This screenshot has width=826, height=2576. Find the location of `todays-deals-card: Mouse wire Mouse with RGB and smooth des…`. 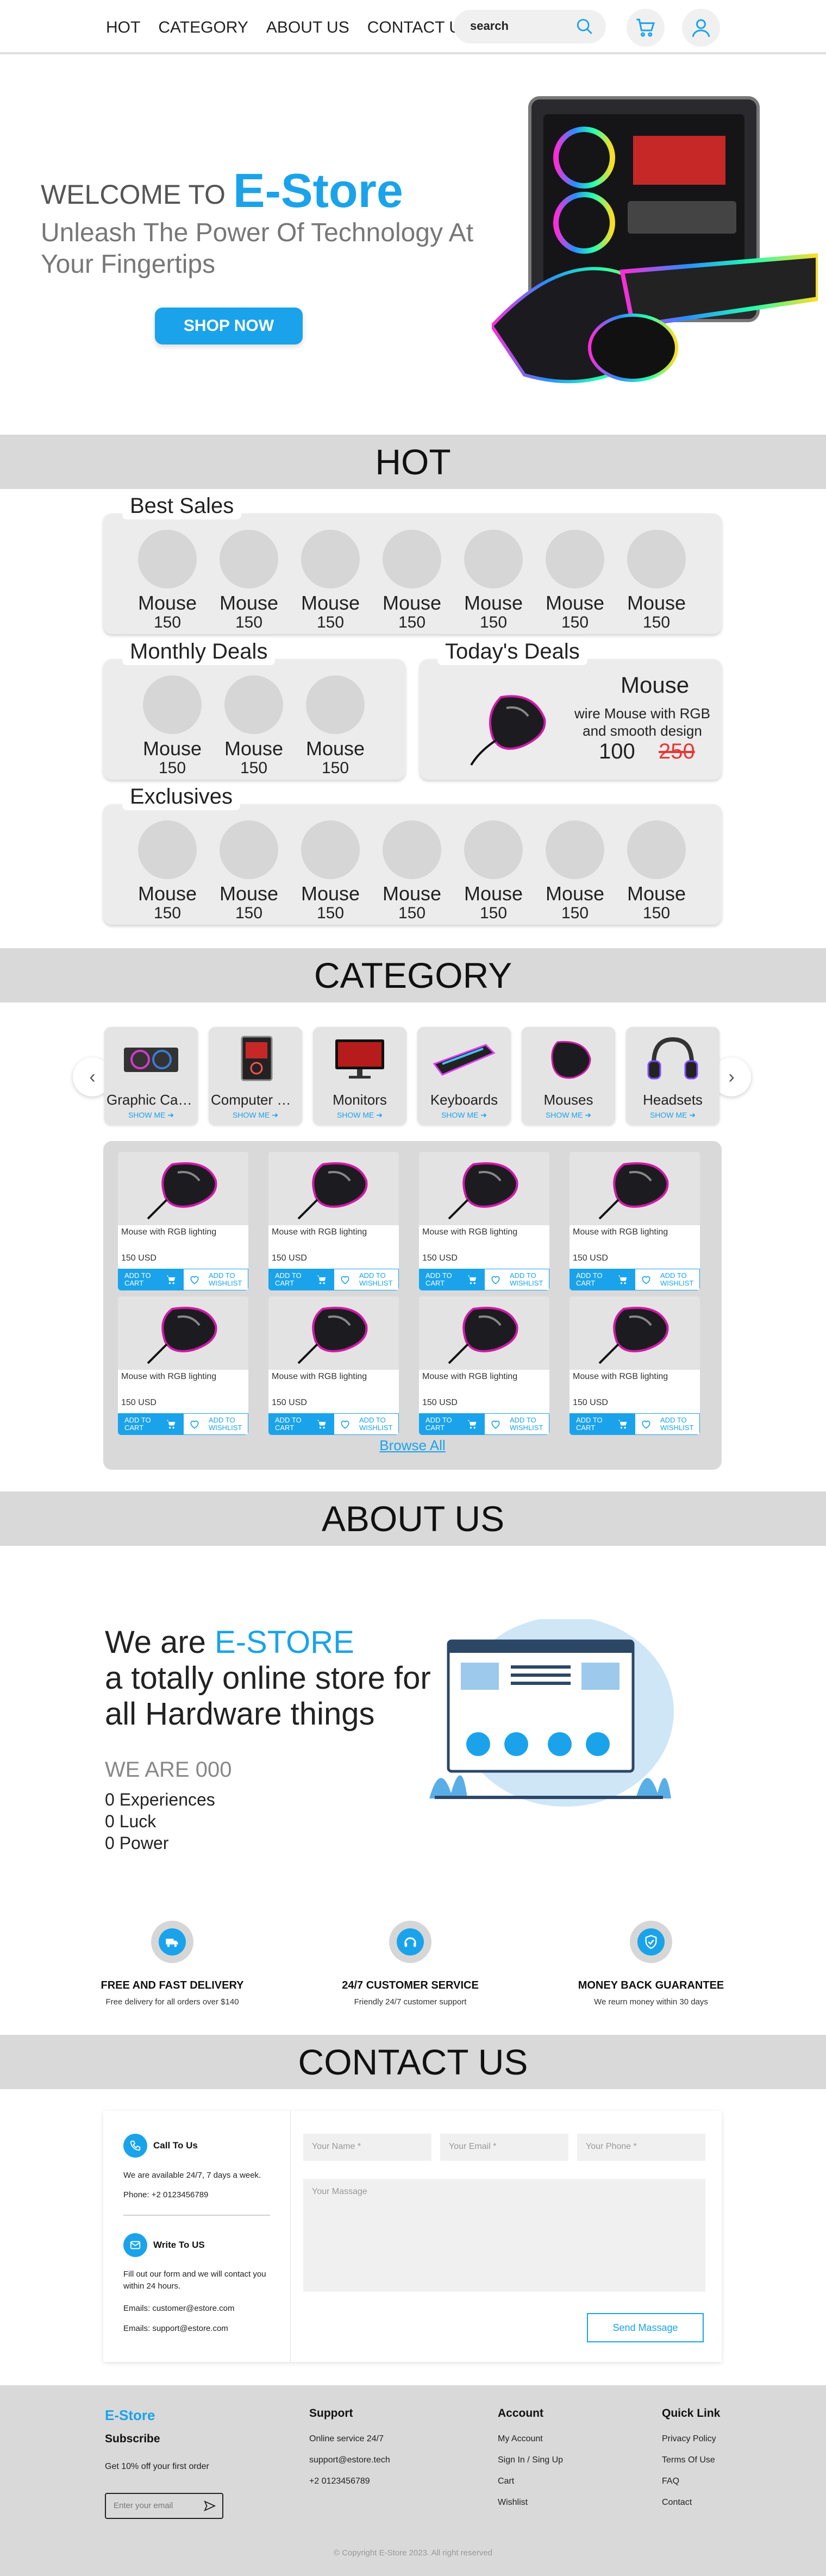

todays-deals-card: Mouse wire Mouse with RGB and smooth des… is located at coordinates (571, 719).